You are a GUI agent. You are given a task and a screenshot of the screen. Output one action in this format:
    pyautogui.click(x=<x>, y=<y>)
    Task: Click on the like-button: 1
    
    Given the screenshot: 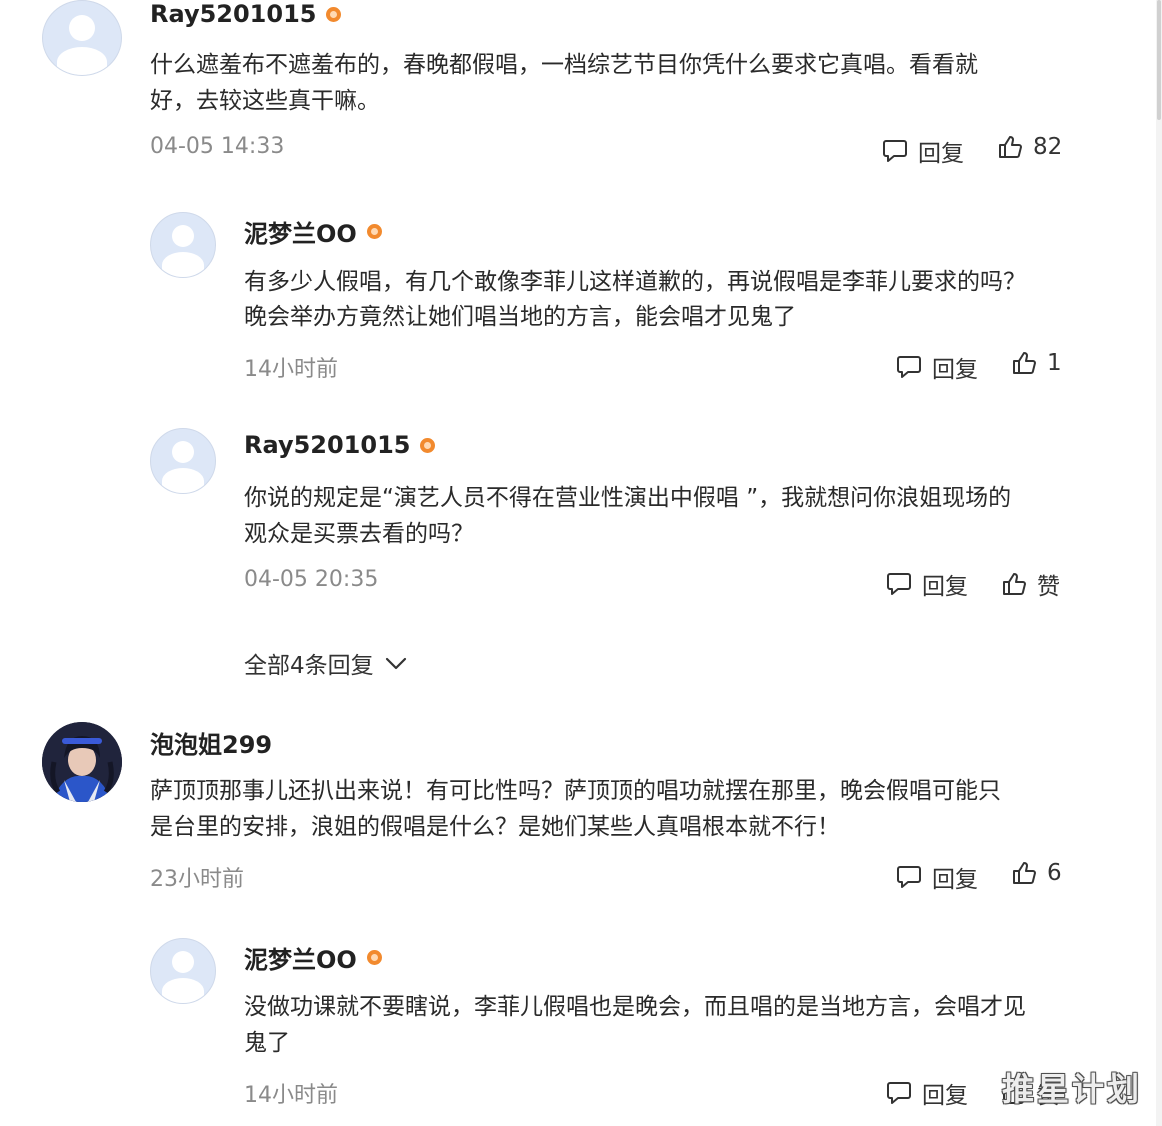 What is the action you would take?
    pyautogui.click(x=1036, y=363)
    